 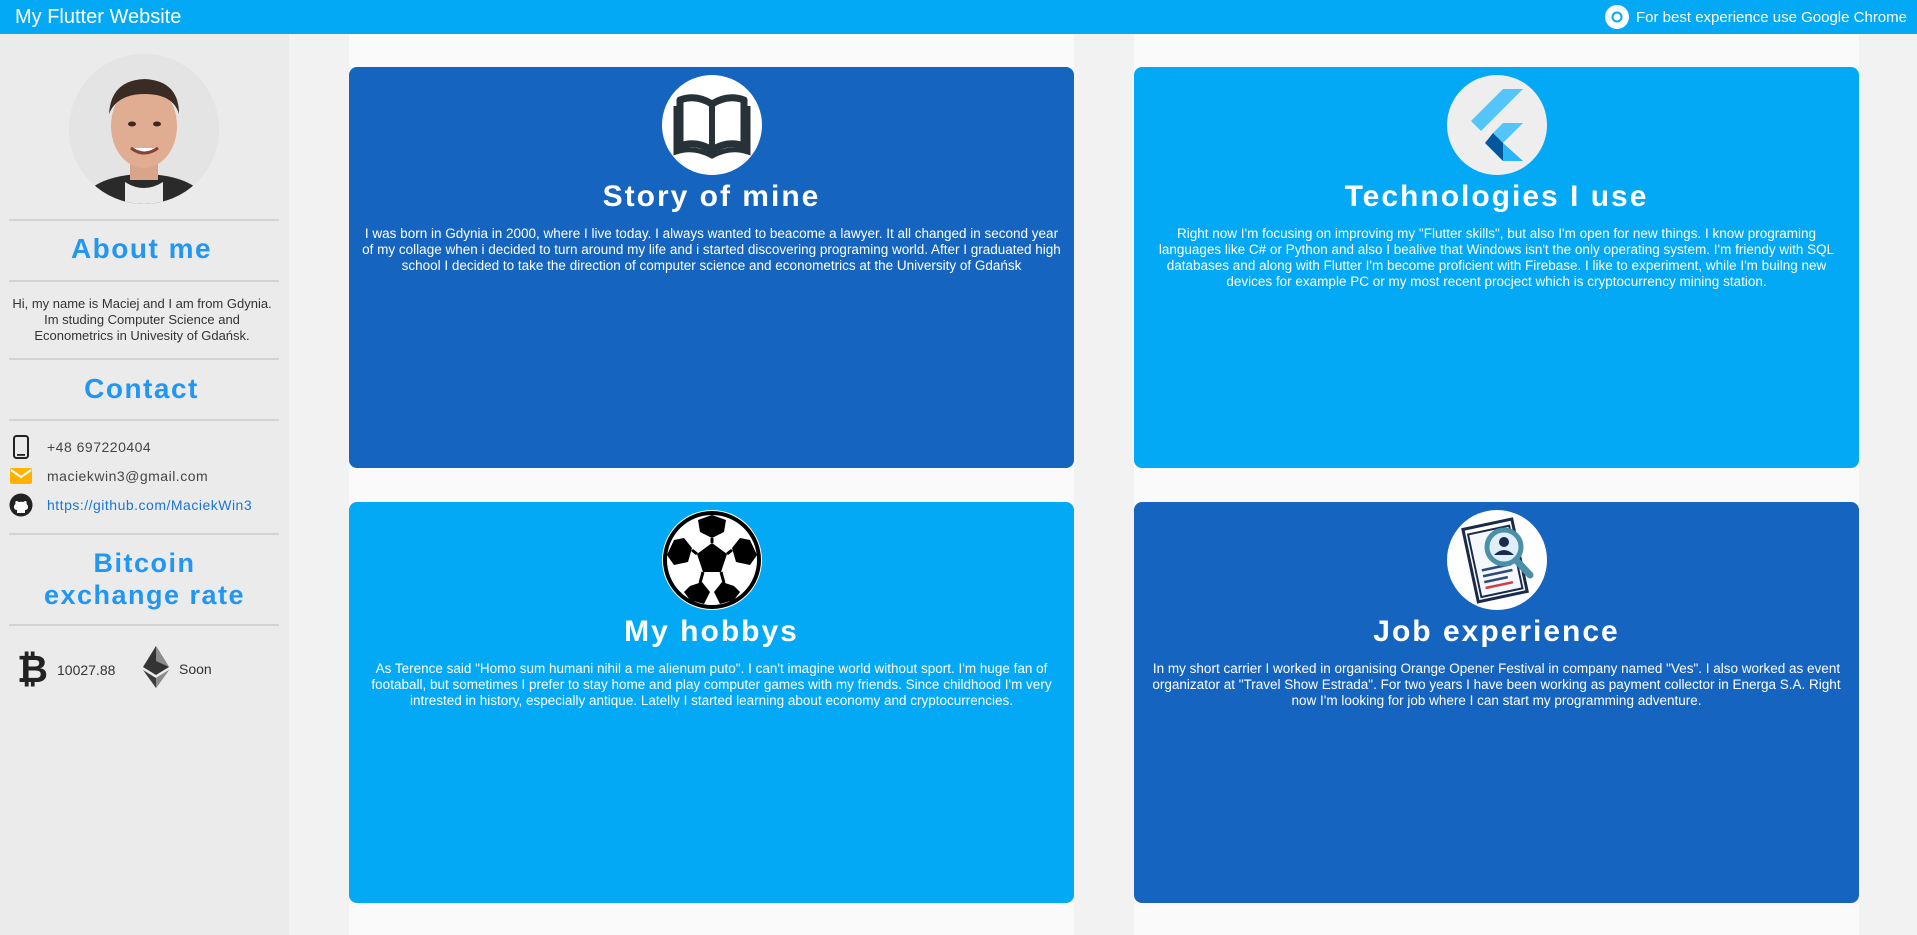 I want to click on browser-hint-text: For best experience use Google Chrome, so click(x=1771, y=17).